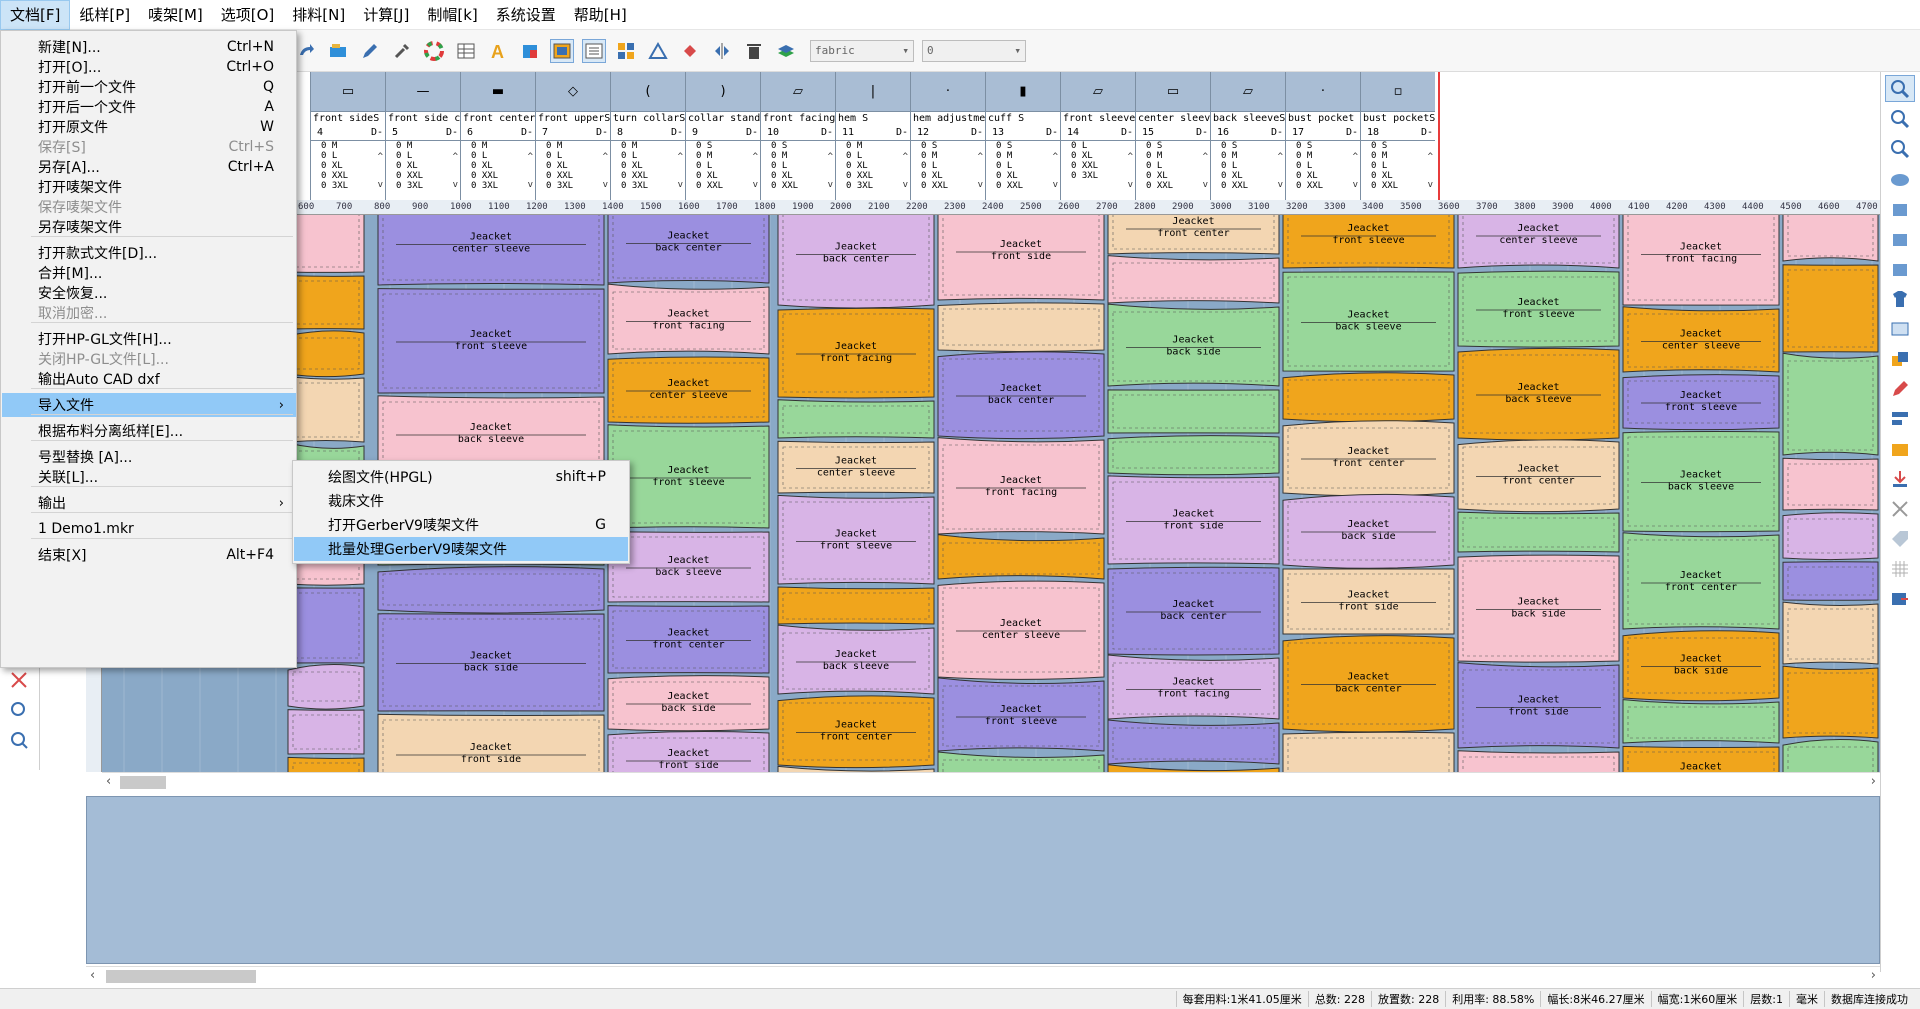 This screenshot has height=1009, width=1920. I want to click on measure-icon, so click(658, 51).